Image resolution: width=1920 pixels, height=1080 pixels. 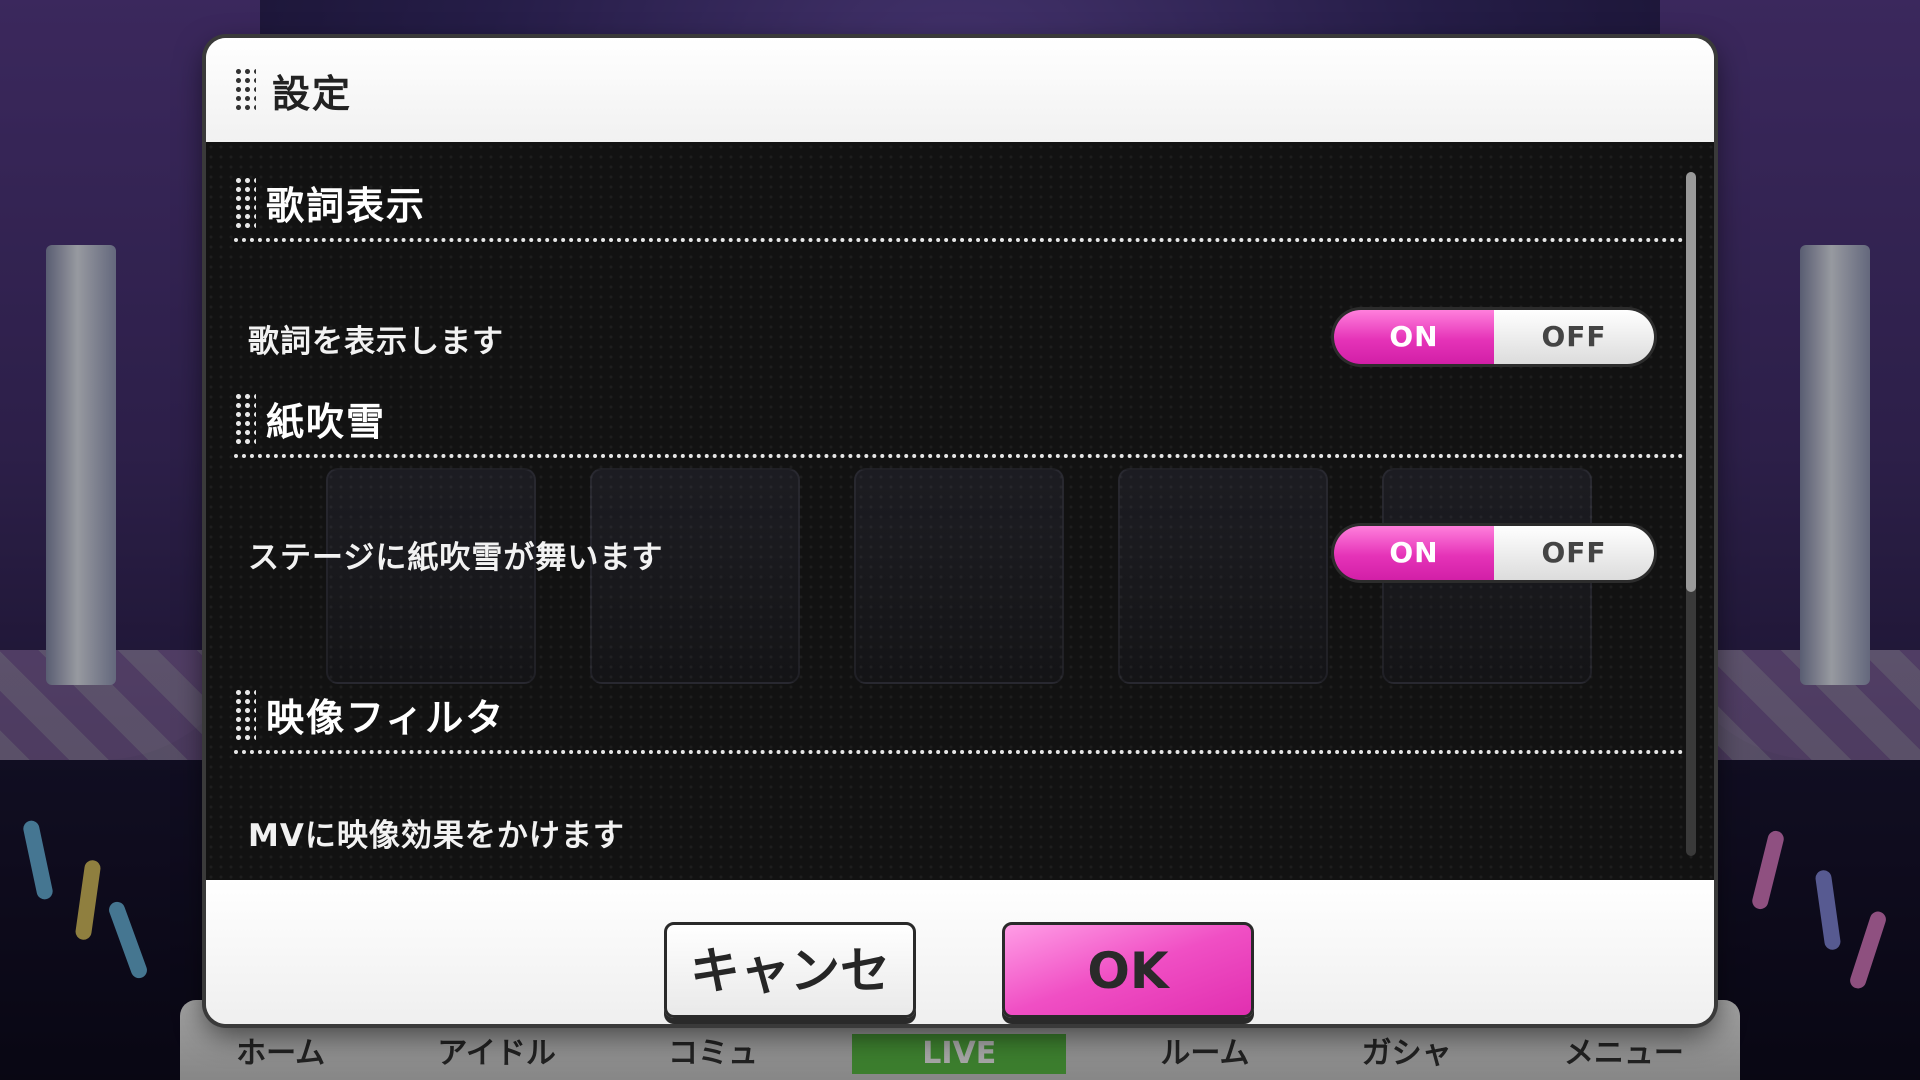 I want to click on ok-button: OK, so click(x=1128, y=970).